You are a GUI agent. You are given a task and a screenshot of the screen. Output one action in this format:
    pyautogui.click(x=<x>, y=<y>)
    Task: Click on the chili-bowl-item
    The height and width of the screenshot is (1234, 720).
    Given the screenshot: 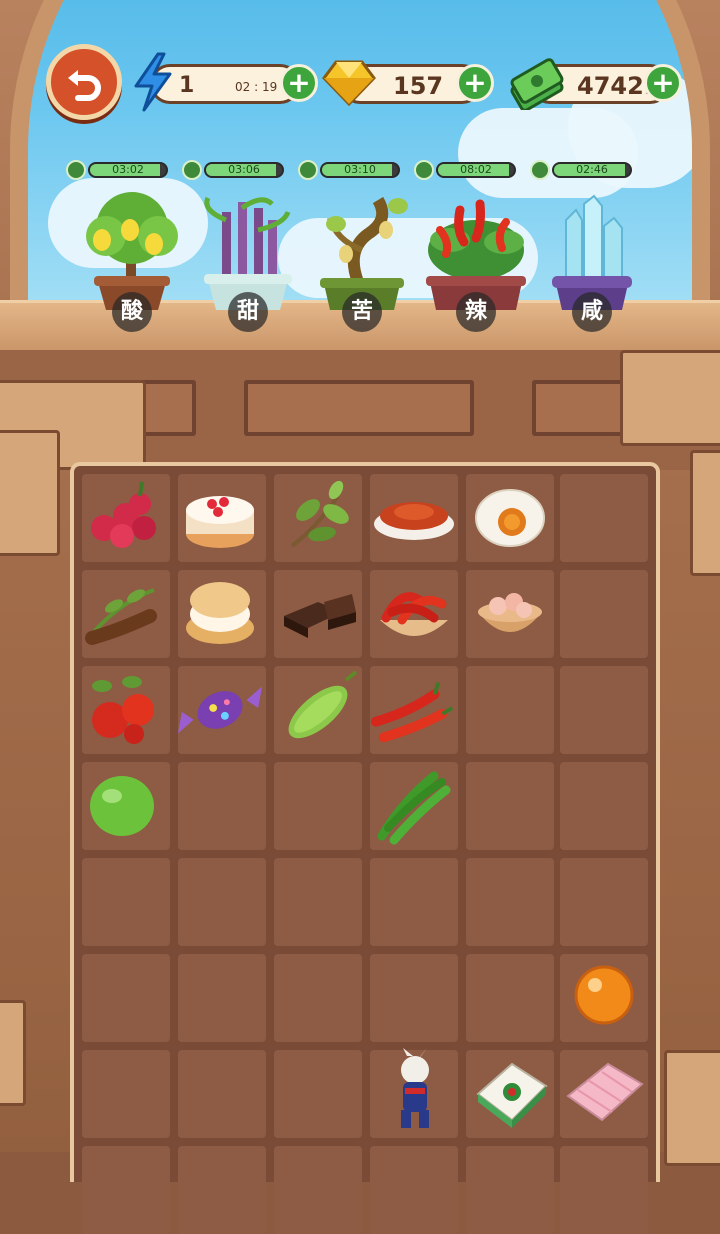 What is the action you would take?
    pyautogui.click(x=414, y=612)
    